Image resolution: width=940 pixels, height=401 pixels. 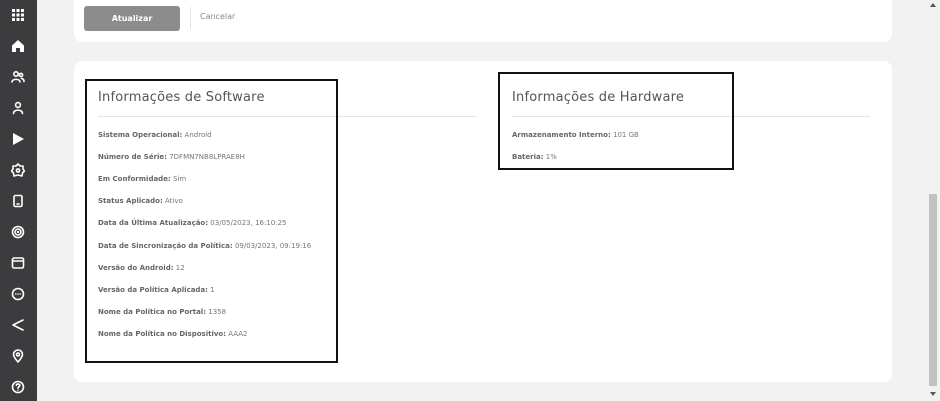 What do you see at coordinates (18, 263) in the screenshot?
I see `window-icon` at bounding box center [18, 263].